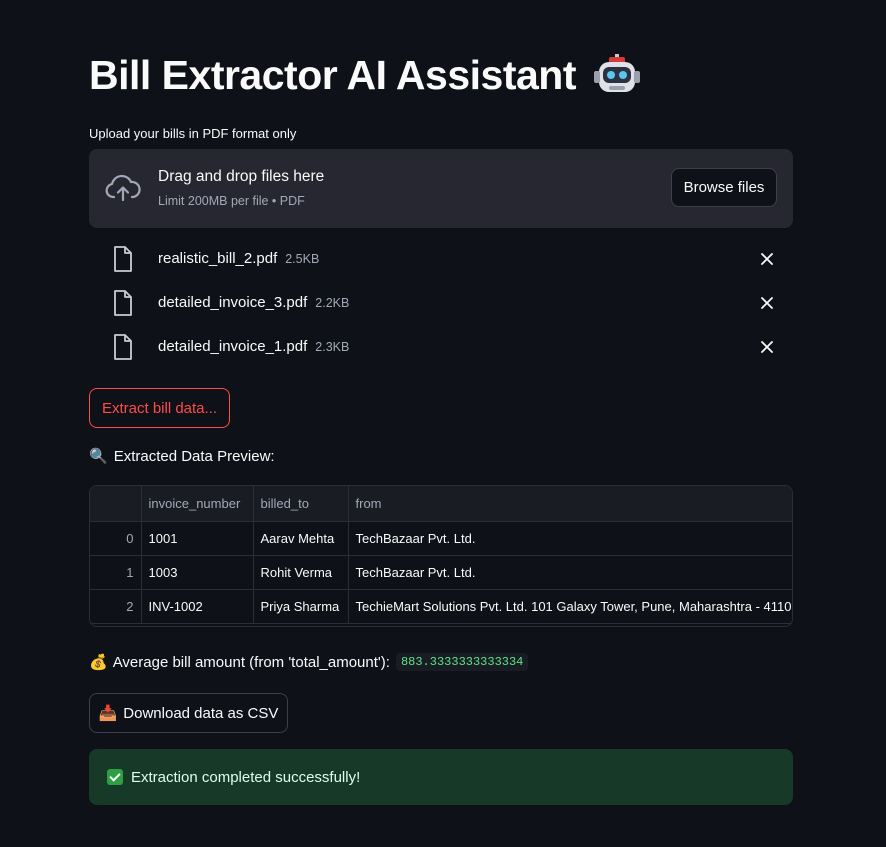 This screenshot has height=847, width=886. What do you see at coordinates (193, 133) in the screenshot?
I see `upload-label: Upload your bills in PDF format only` at bounding box center [193, 133].